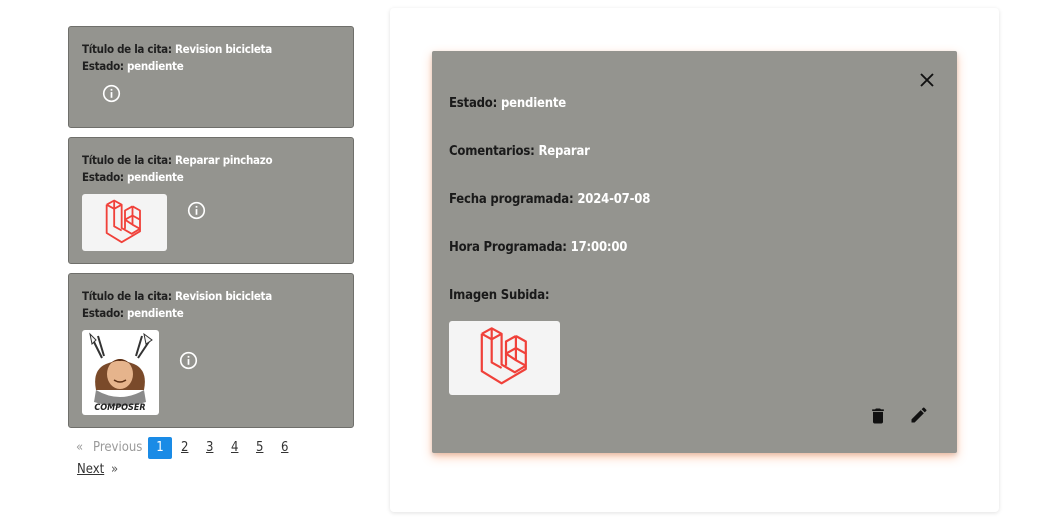  I want to click on detail-time-value: 17:00:00, so click(599, 247).